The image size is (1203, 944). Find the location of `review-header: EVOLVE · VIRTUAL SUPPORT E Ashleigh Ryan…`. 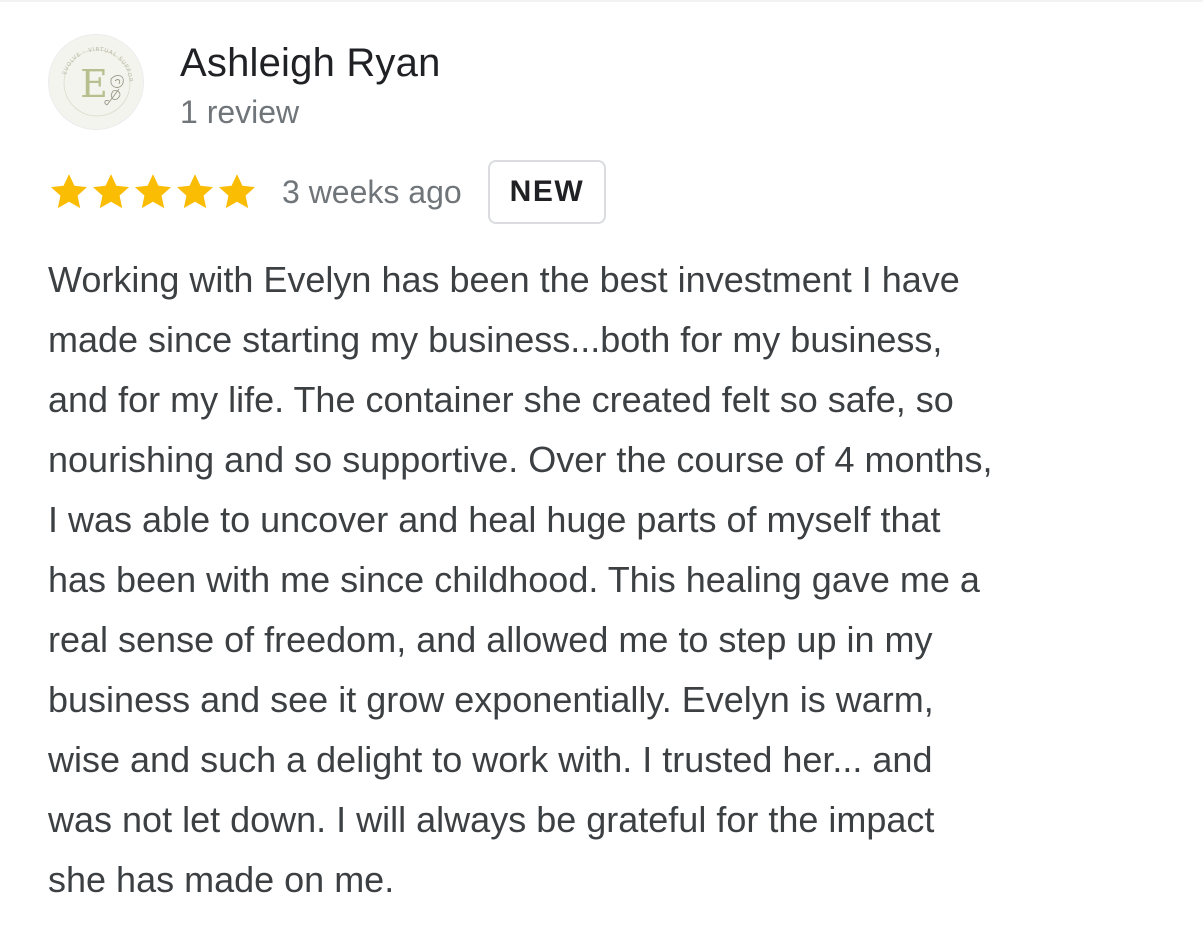

review-header: EVOLVE · VIRTUAL SUPPORT E Ashleigh Ryan… is located at coordinates (244, 83).